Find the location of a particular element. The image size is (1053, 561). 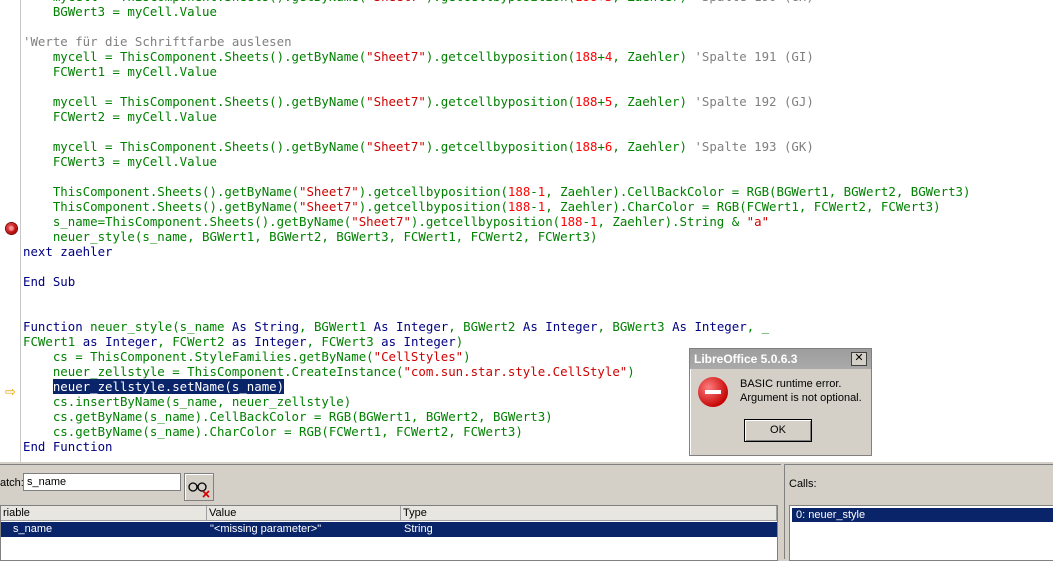

code-token: cs.insertByName(s_name, neuer_zellstyle) is located at coordinates (187, 401).